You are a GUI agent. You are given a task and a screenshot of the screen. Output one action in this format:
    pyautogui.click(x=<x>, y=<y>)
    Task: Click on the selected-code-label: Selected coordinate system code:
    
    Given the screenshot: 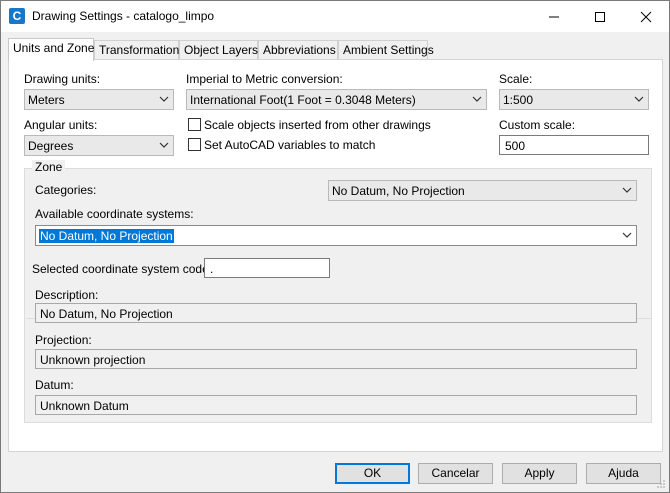 What is the action you would take?
    pyautogui.click(x=122, y=269)
    